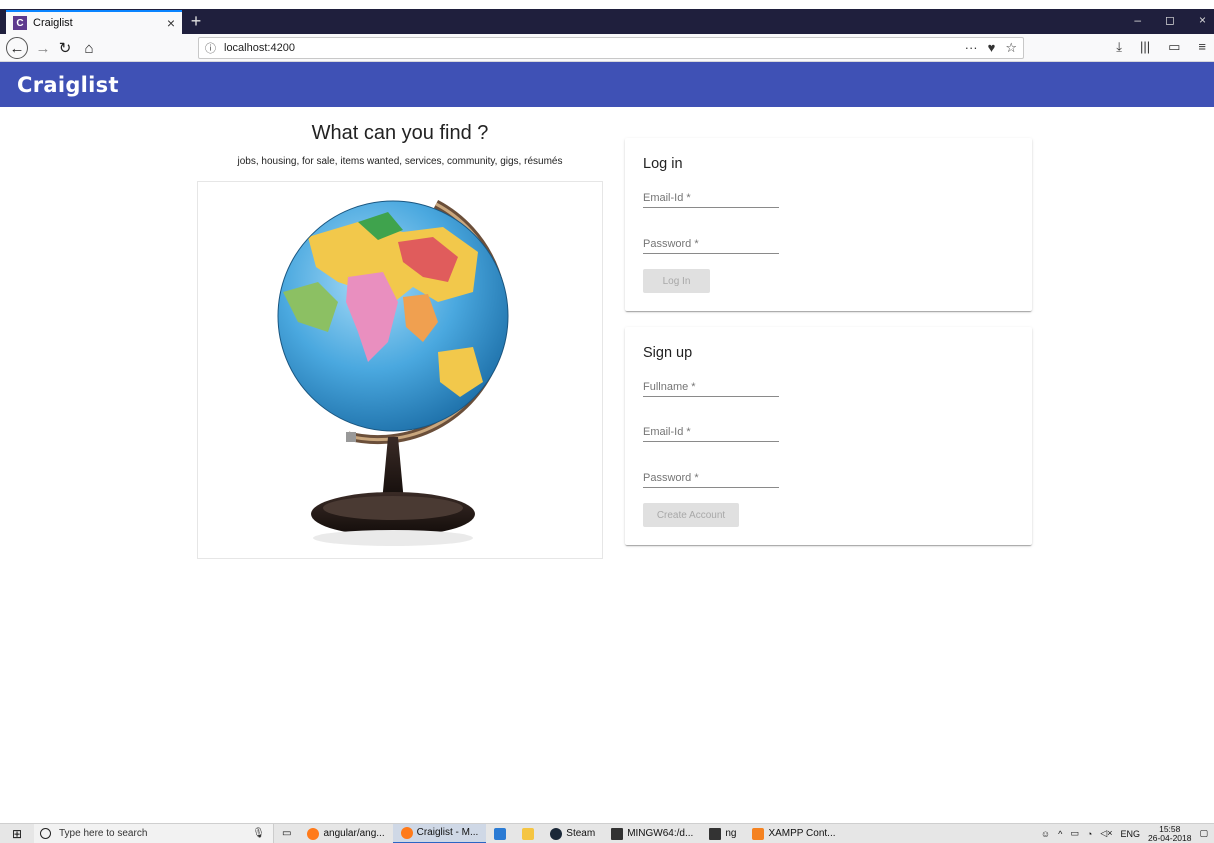  What do you see at coordinates (581, 833) in the screenshot?
I see `taskbar-item-label: Steam` at bounding box center [581, 833].